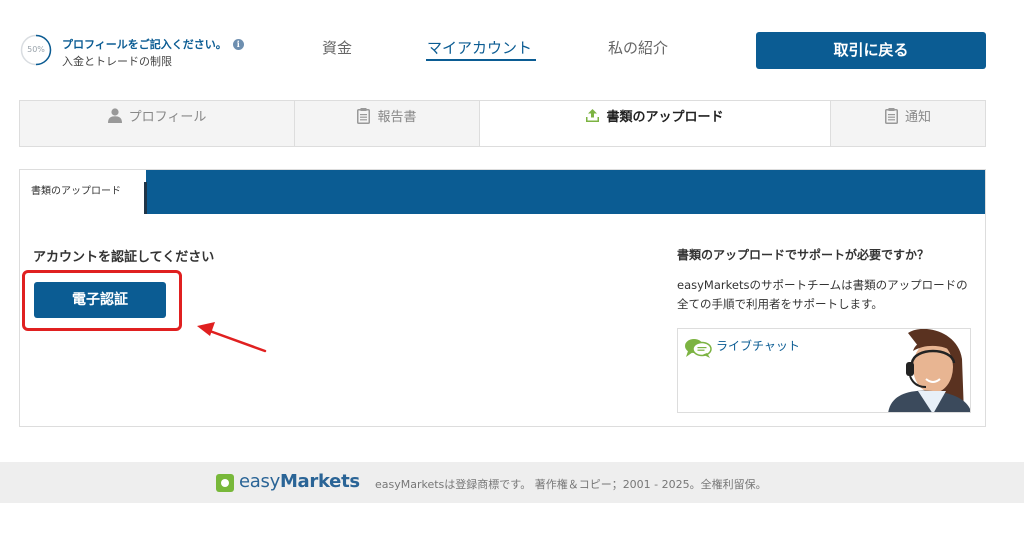 The width and height of the screenshot is (1024, 534). What do you see at coordinates (117, 61) in the screenshot?
I see `profile-completion-subtitle: 入金とトレードの制限` at bounding box center [117, 61].